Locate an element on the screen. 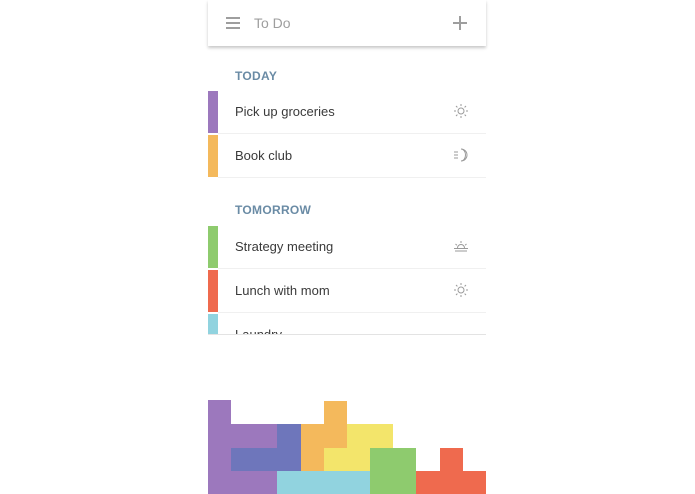 This screenshot has width=695, height=494. moon-icon is located at coordinates (461, 155).